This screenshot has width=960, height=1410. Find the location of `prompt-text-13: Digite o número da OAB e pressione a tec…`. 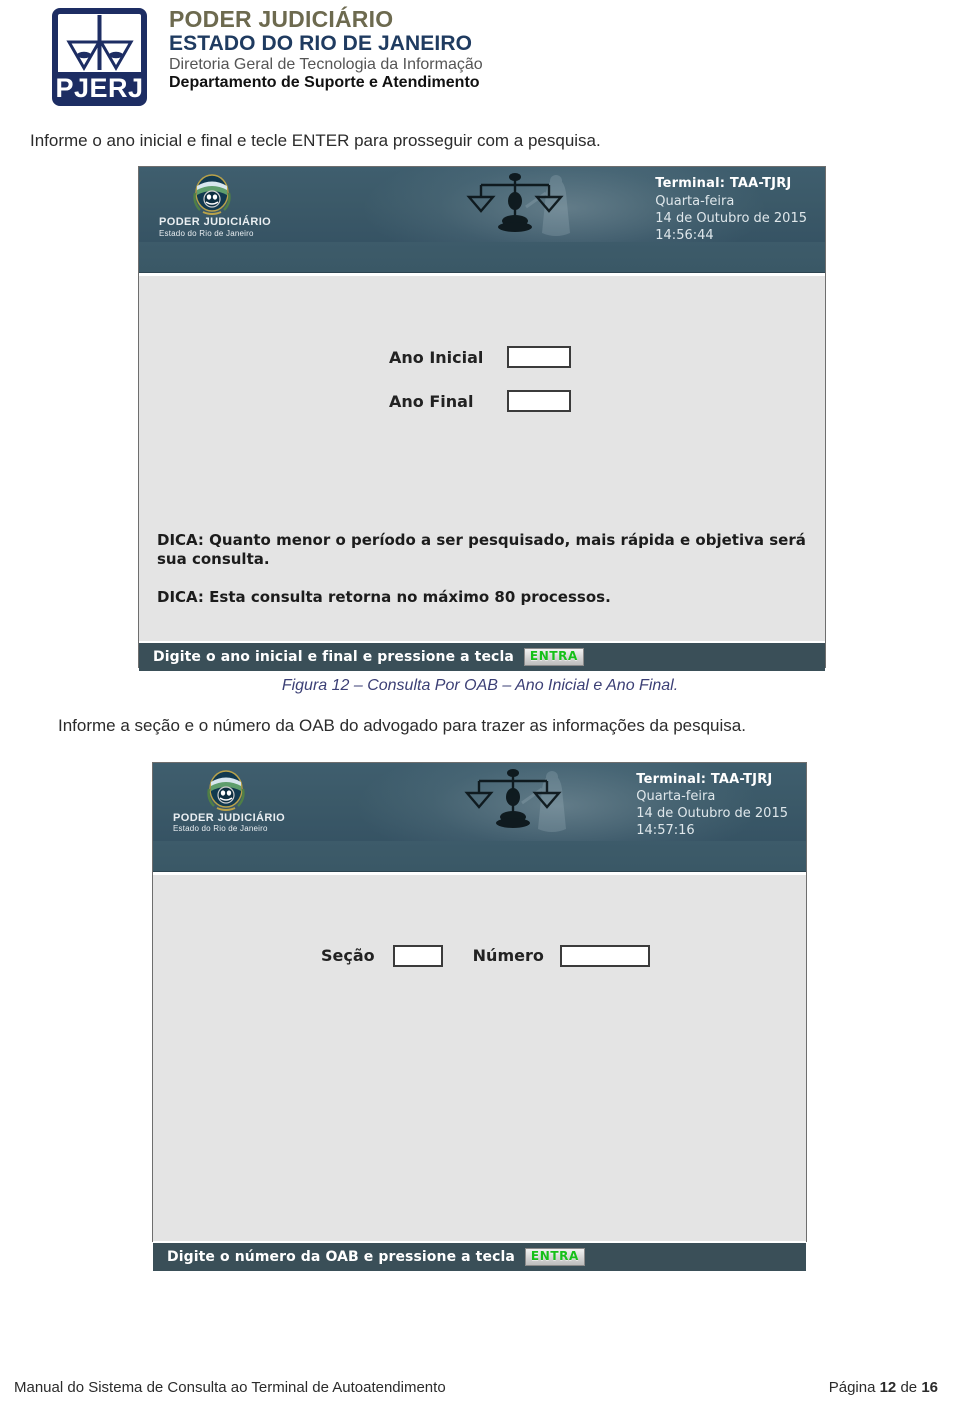

prompt-text-13: Digite o número da OAB e pressione a tec… is located at coordinates (341, 1256).